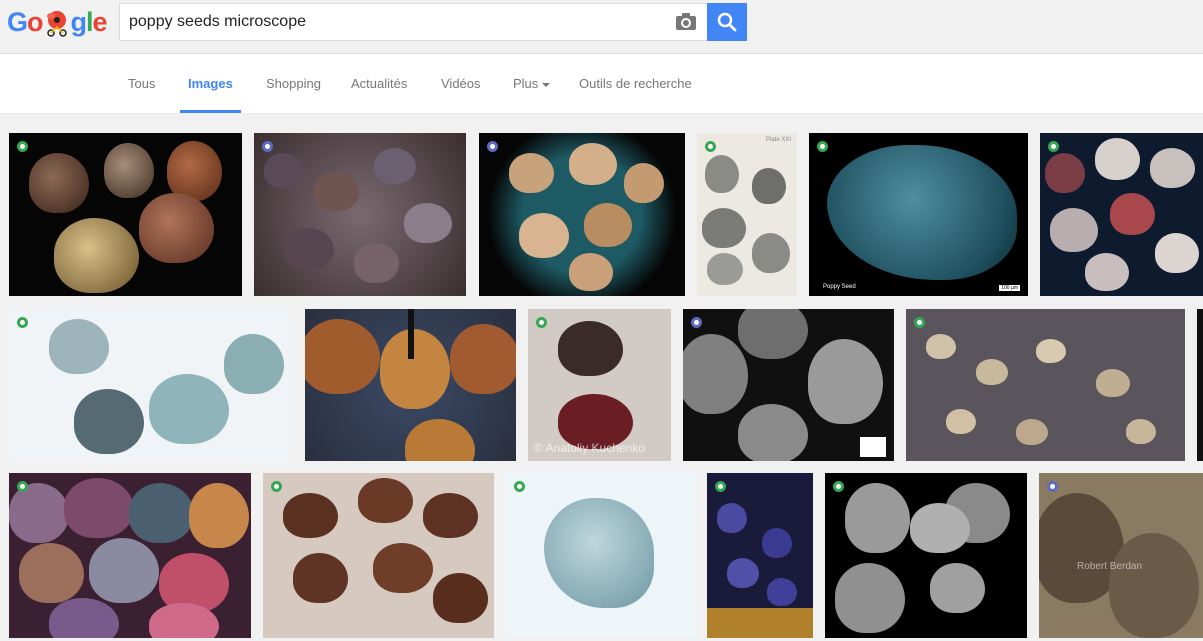 The width and height of the screenshot is (1203, 641). What do you see at coordinates (100, 21) in the screenshot?
I see `logo-letter-e: e` at bounding box center [100, 21].